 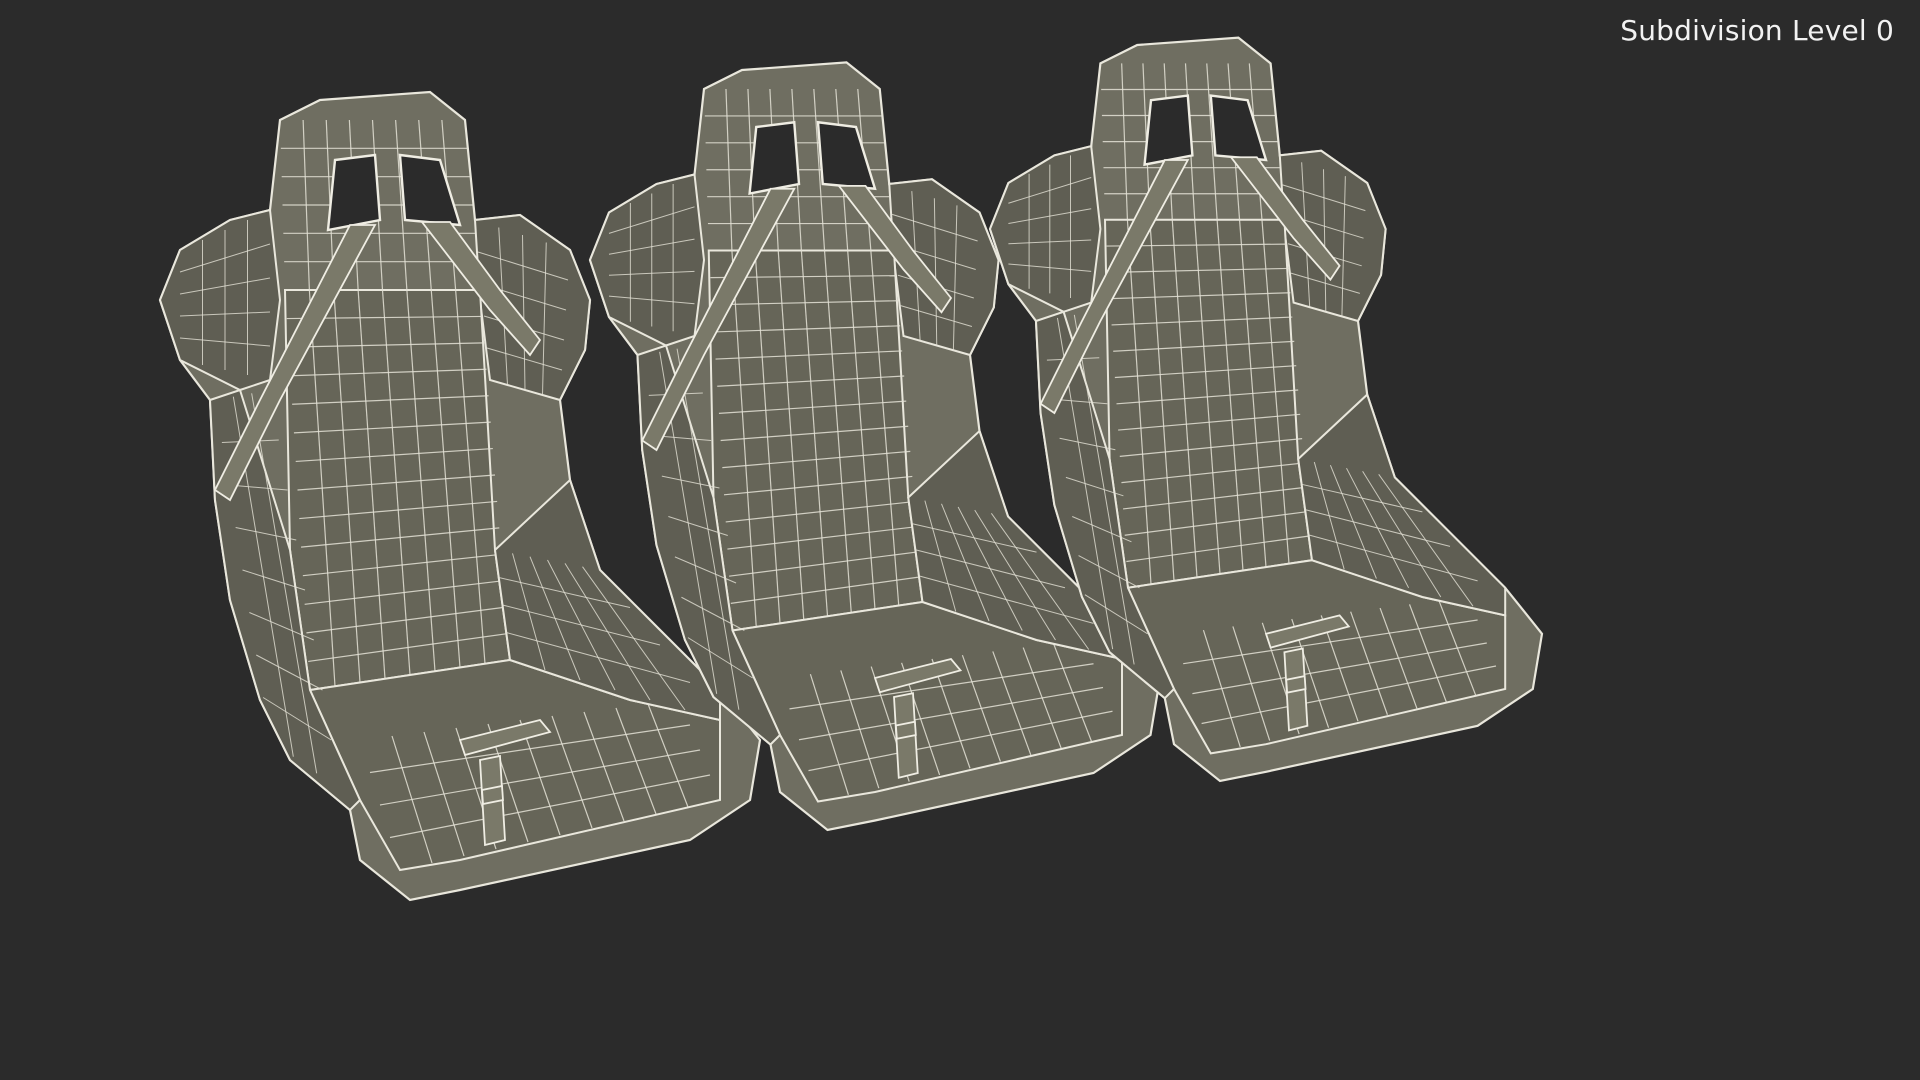 I want to click on subdivision-level-label: Subdivision Level 0, so click(x=1757, y=30).